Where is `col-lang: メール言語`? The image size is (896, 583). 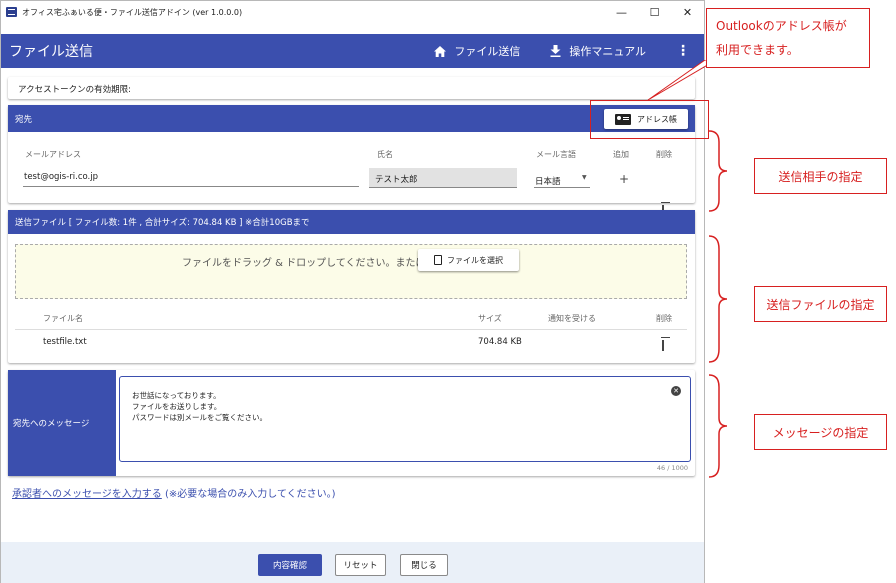
col-lang: メール言語 is located at coordinates (556, 154).